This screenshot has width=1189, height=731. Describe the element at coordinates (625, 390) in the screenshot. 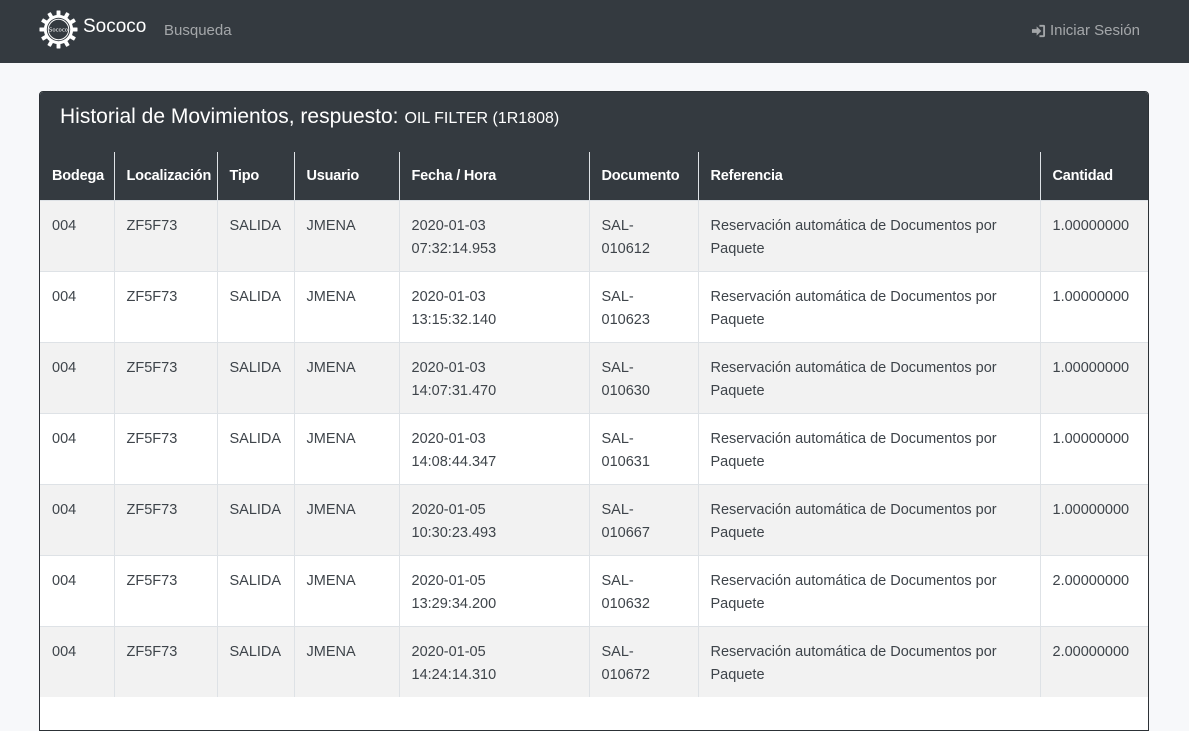

I see `cell-doc-num: 010630` at that location.